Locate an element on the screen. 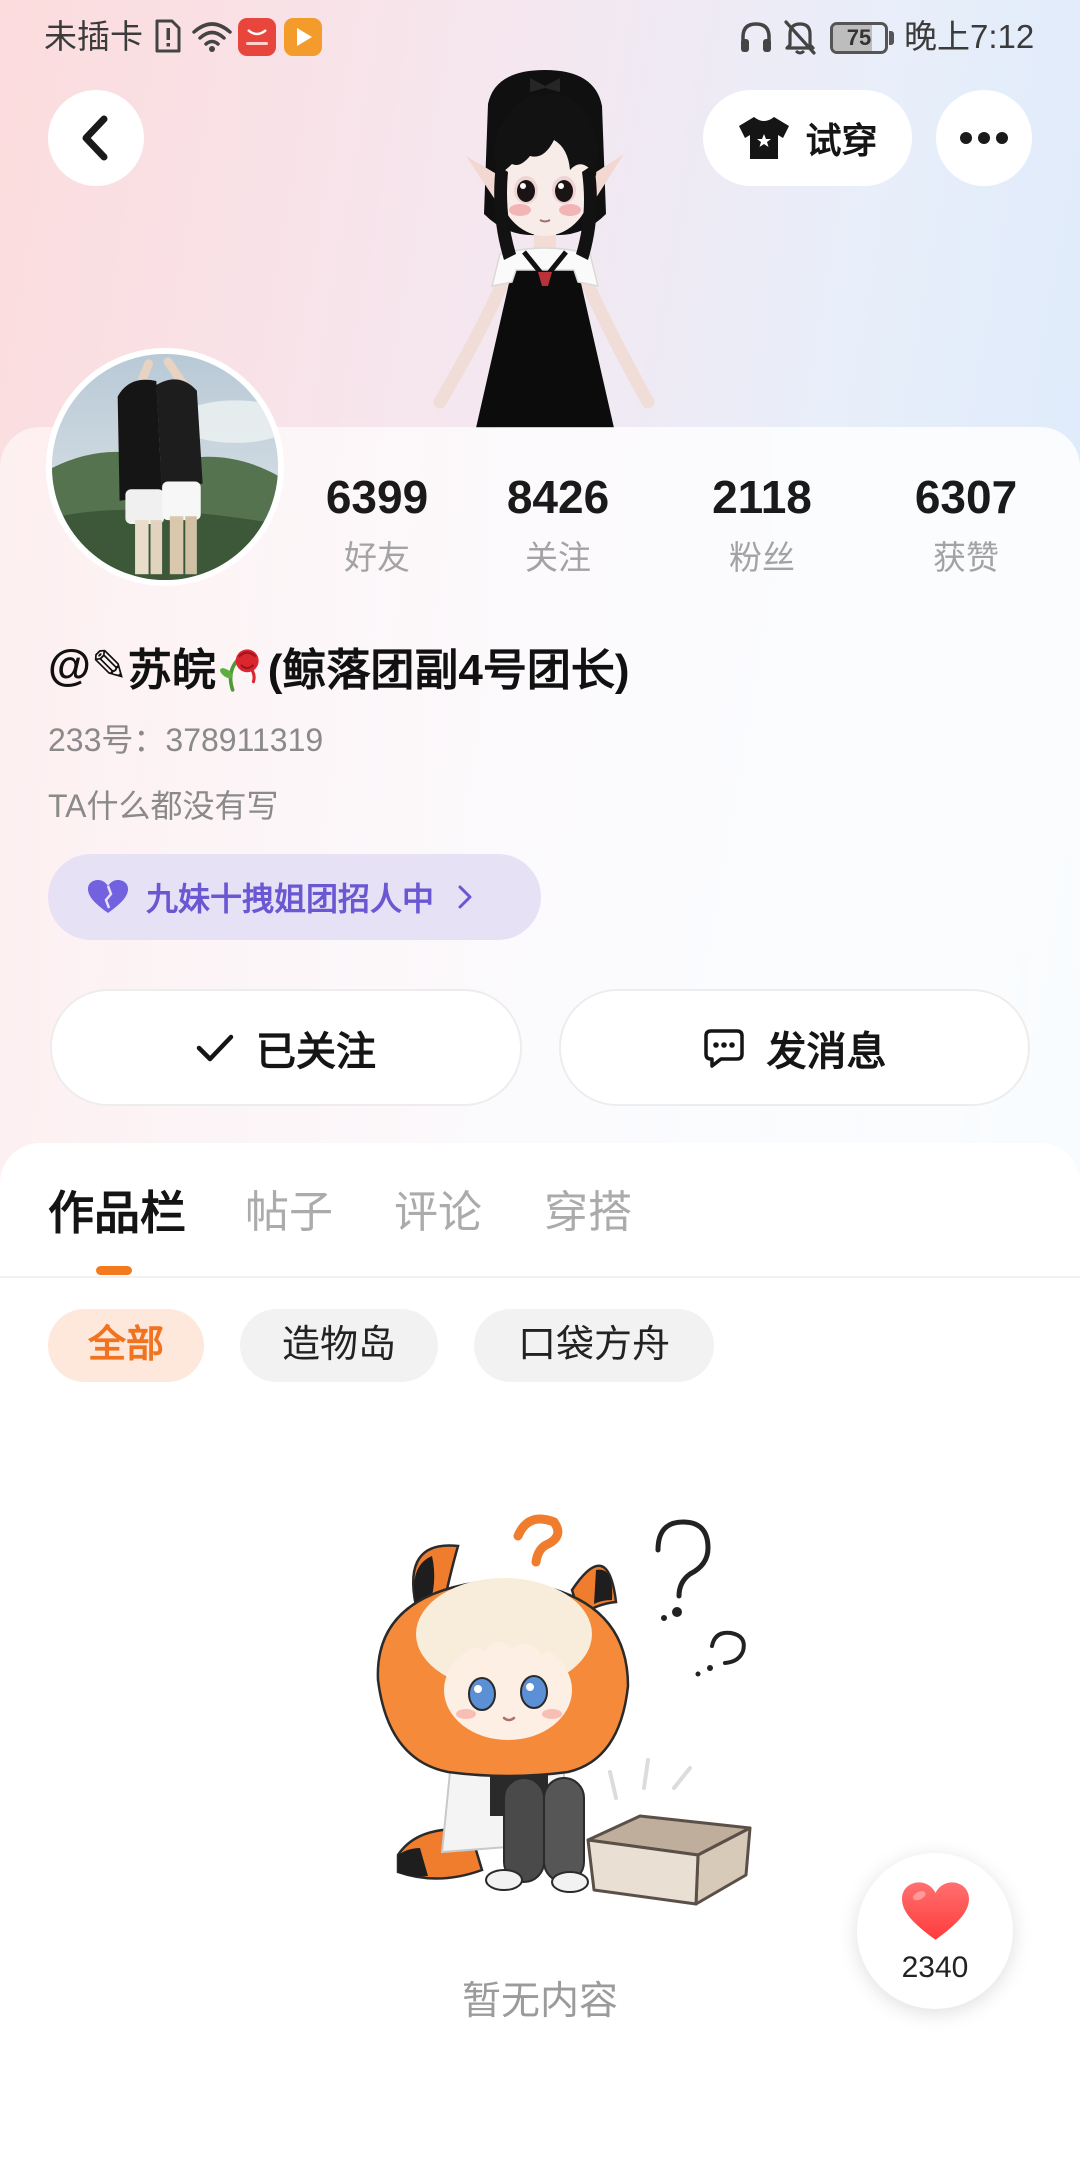 The height and width of the screenshot is (2160, 1080). headphones-icon is located at coordinates (756, 37).